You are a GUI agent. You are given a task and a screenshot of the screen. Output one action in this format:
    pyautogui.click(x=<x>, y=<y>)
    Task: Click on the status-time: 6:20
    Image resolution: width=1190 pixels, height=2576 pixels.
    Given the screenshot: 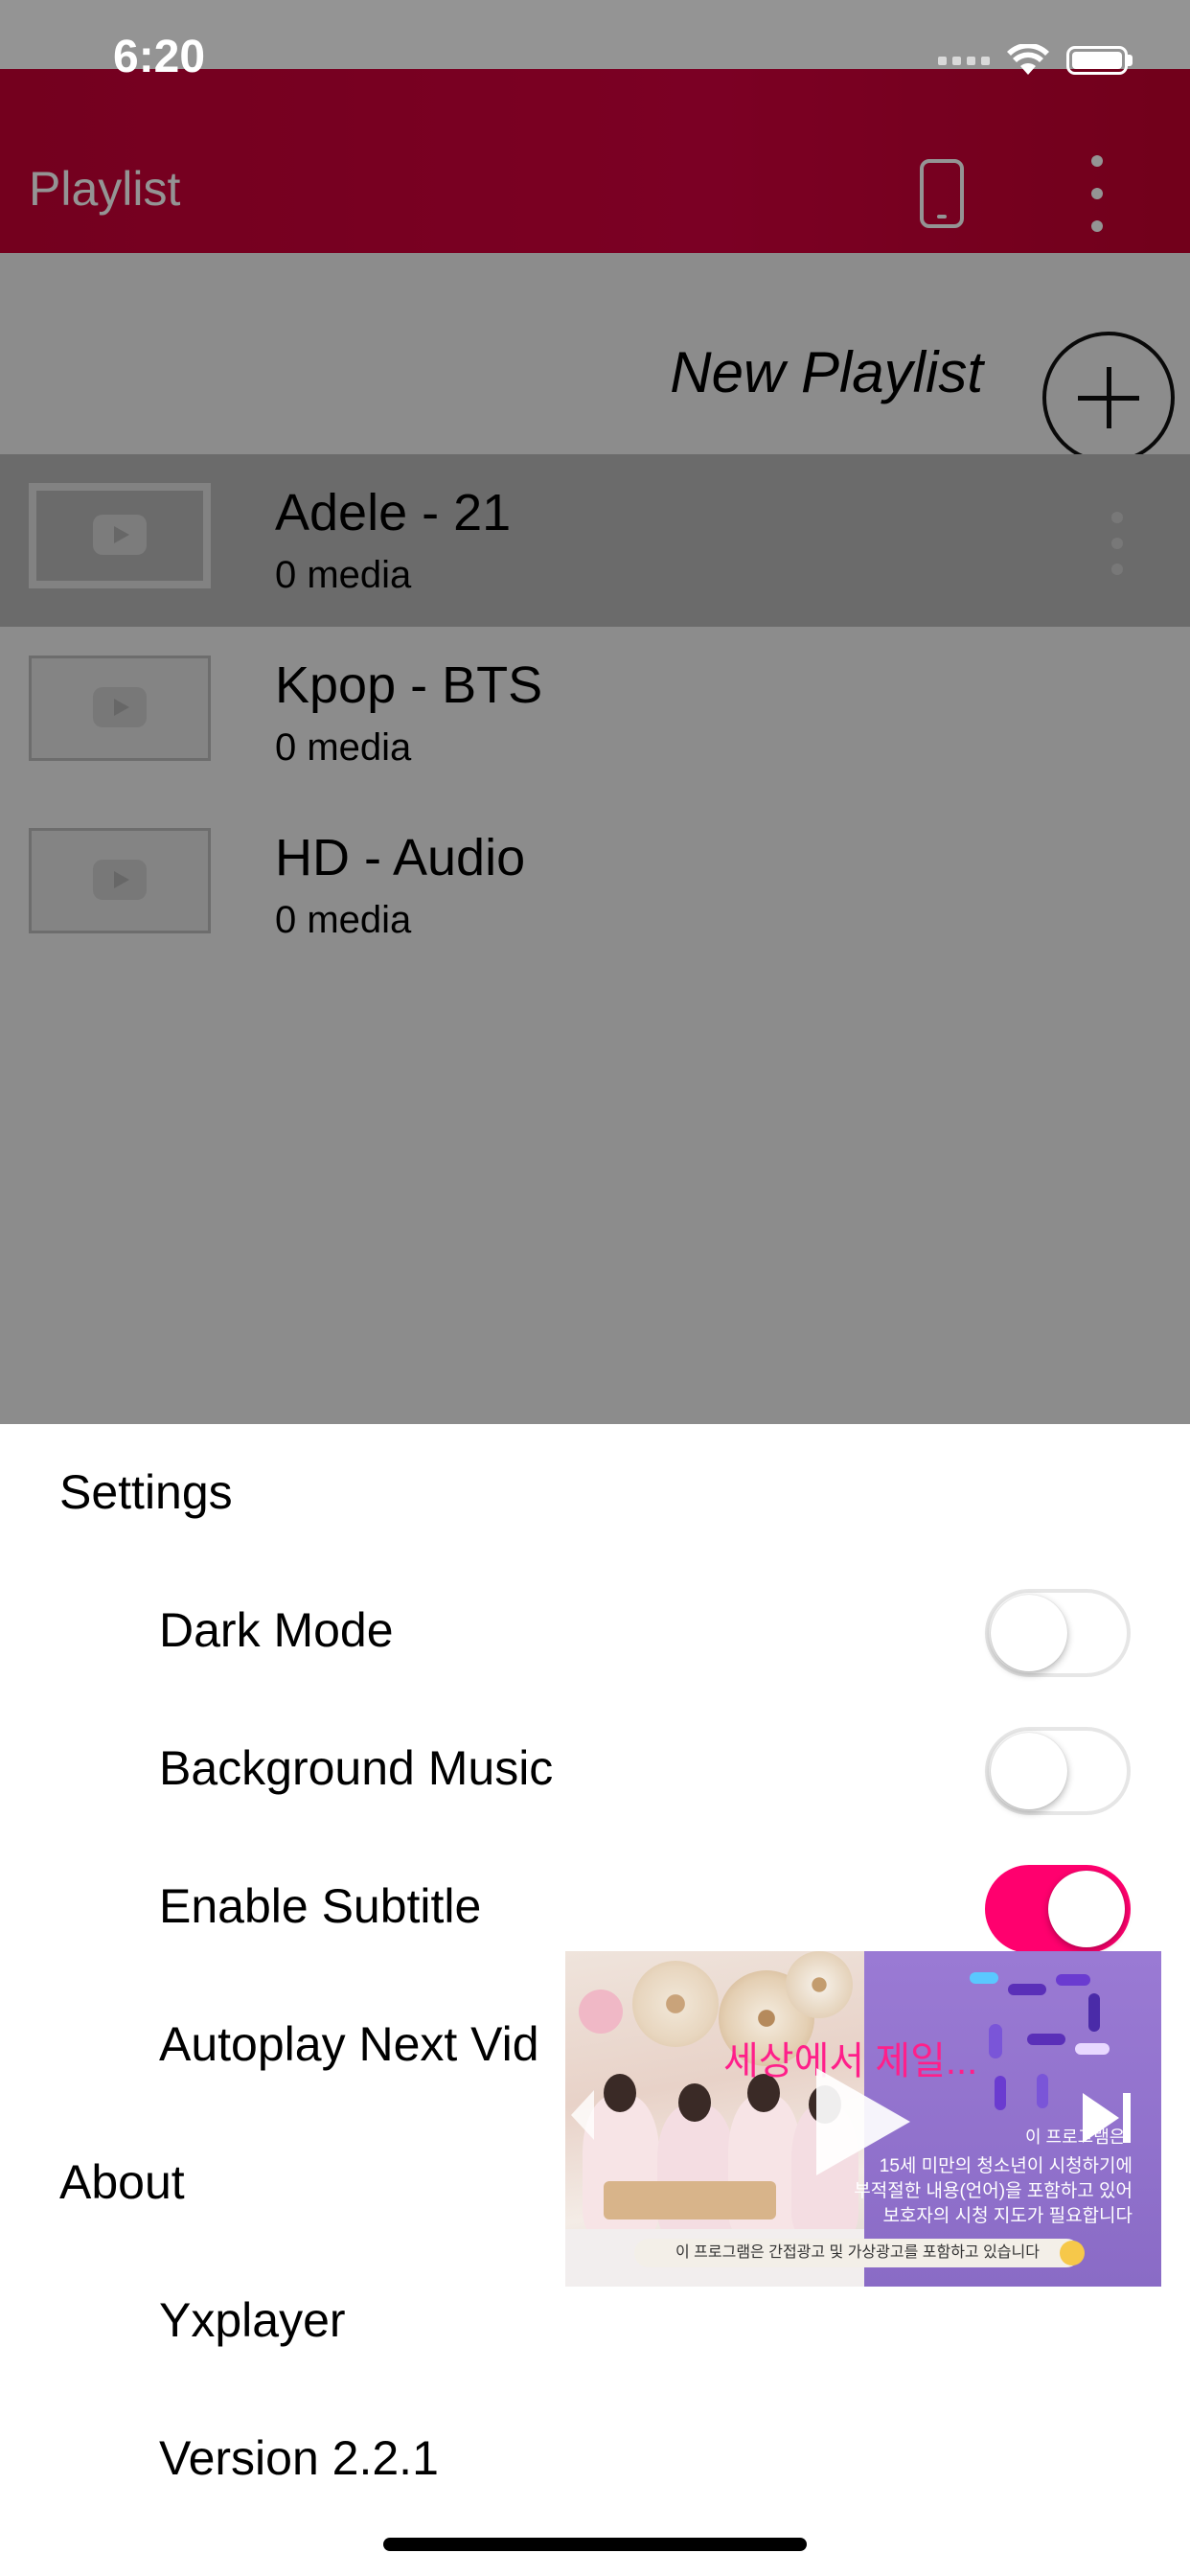 What is the action you would take?
    pyautogui.click(x=159, y=57)
    